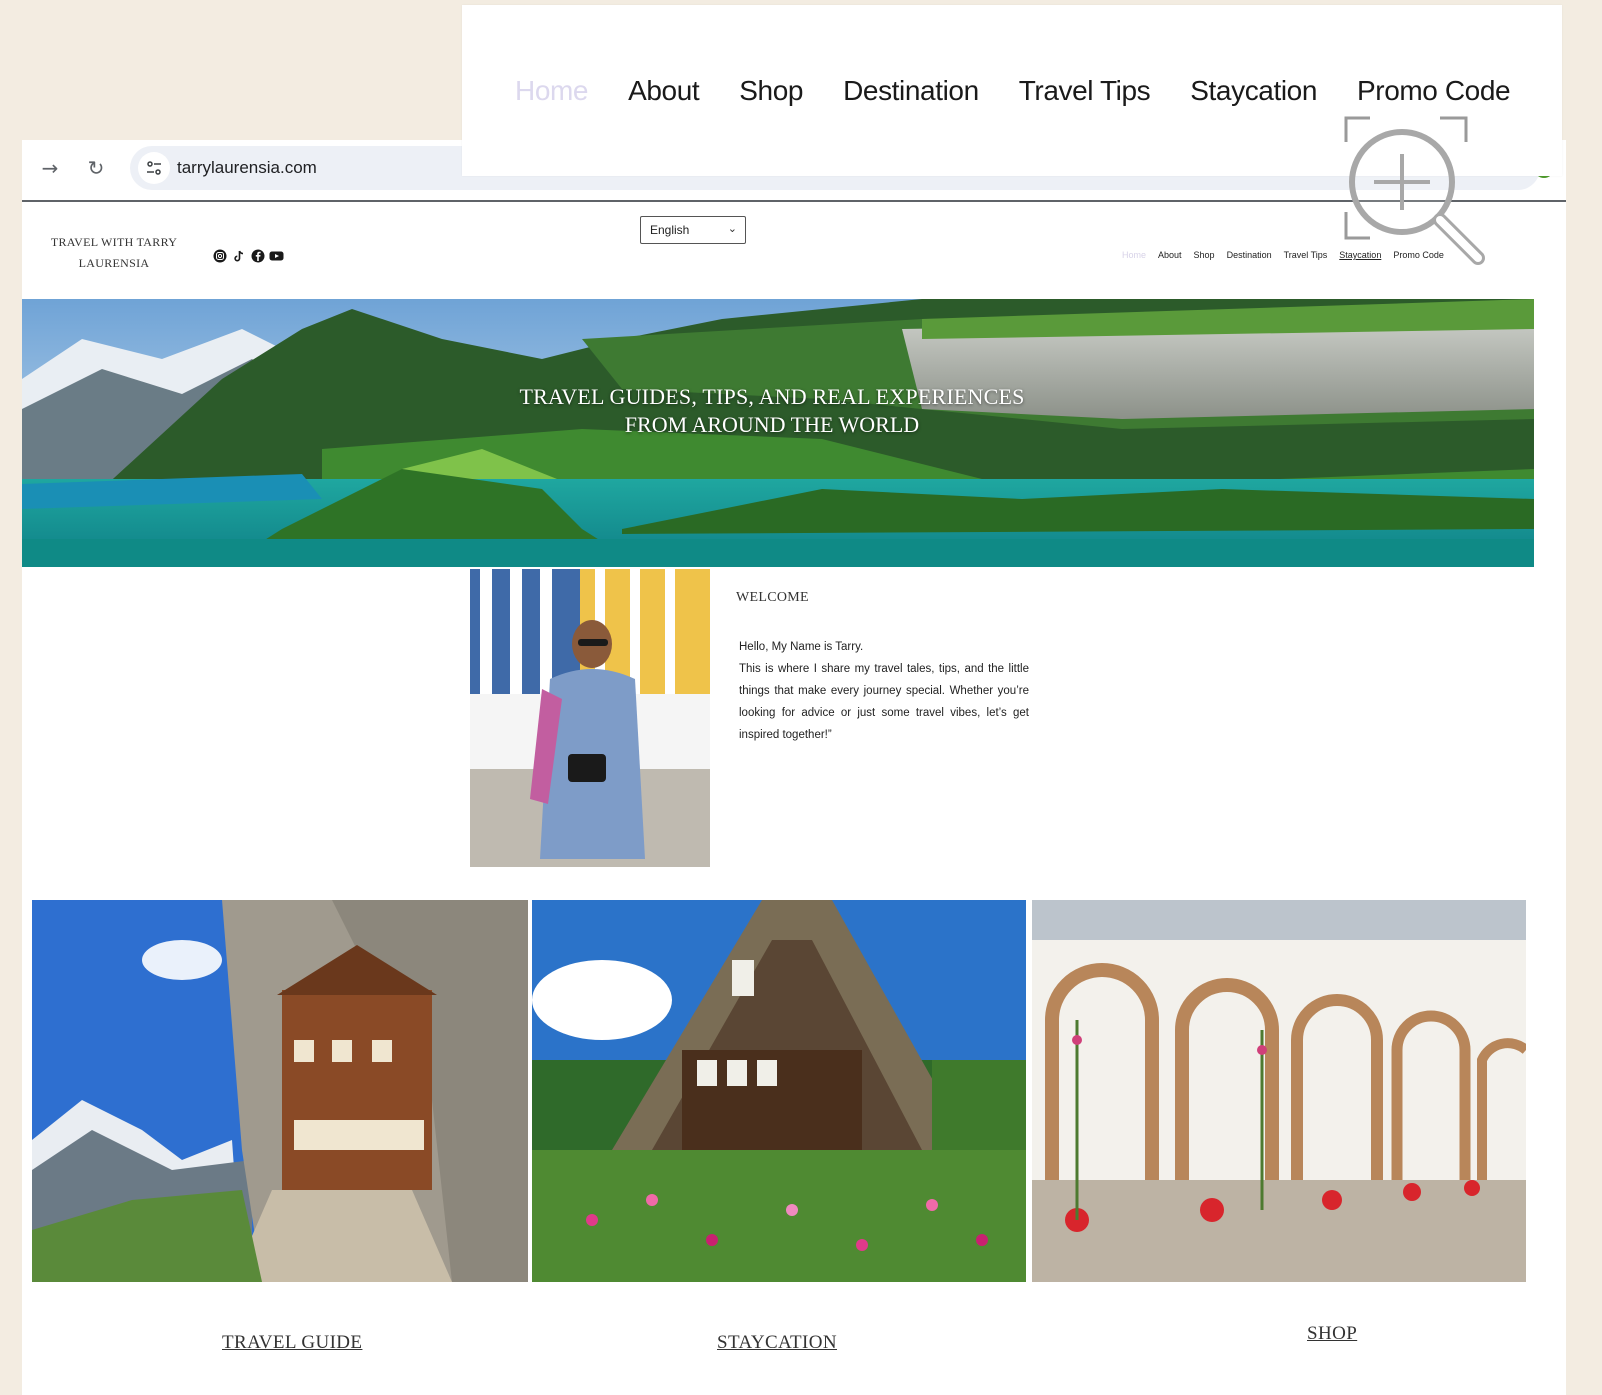  I want to click on zoom-nav-about: About, so click(664, 91).